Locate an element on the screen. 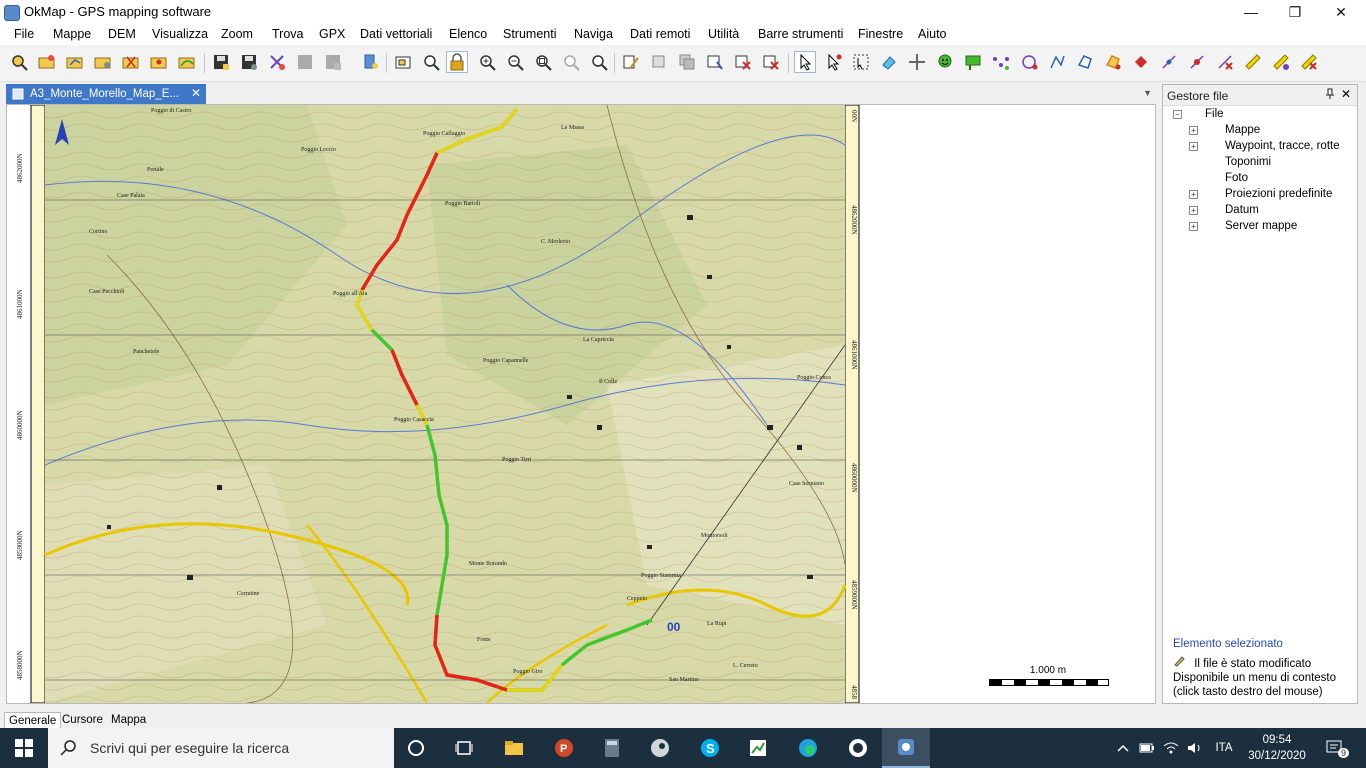 This screenshot has height=768, width=1366. tree-item-waypoint: + Waypoint, tracce, rotte is located at coordinates (1260, 147).